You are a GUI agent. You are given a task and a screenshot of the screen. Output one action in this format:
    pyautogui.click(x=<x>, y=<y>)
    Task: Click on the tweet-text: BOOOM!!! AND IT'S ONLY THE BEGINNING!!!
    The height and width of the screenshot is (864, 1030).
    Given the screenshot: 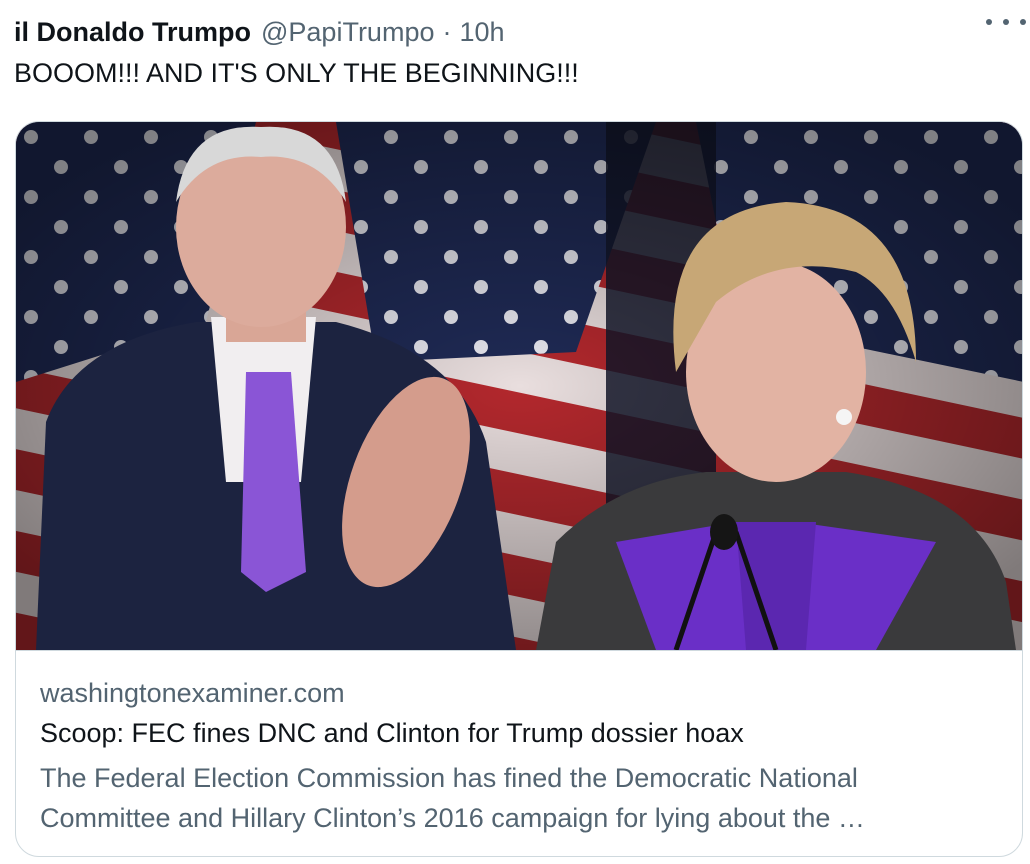 What is the action you would take?
    pyautogui.click(x=296, y=73)
    